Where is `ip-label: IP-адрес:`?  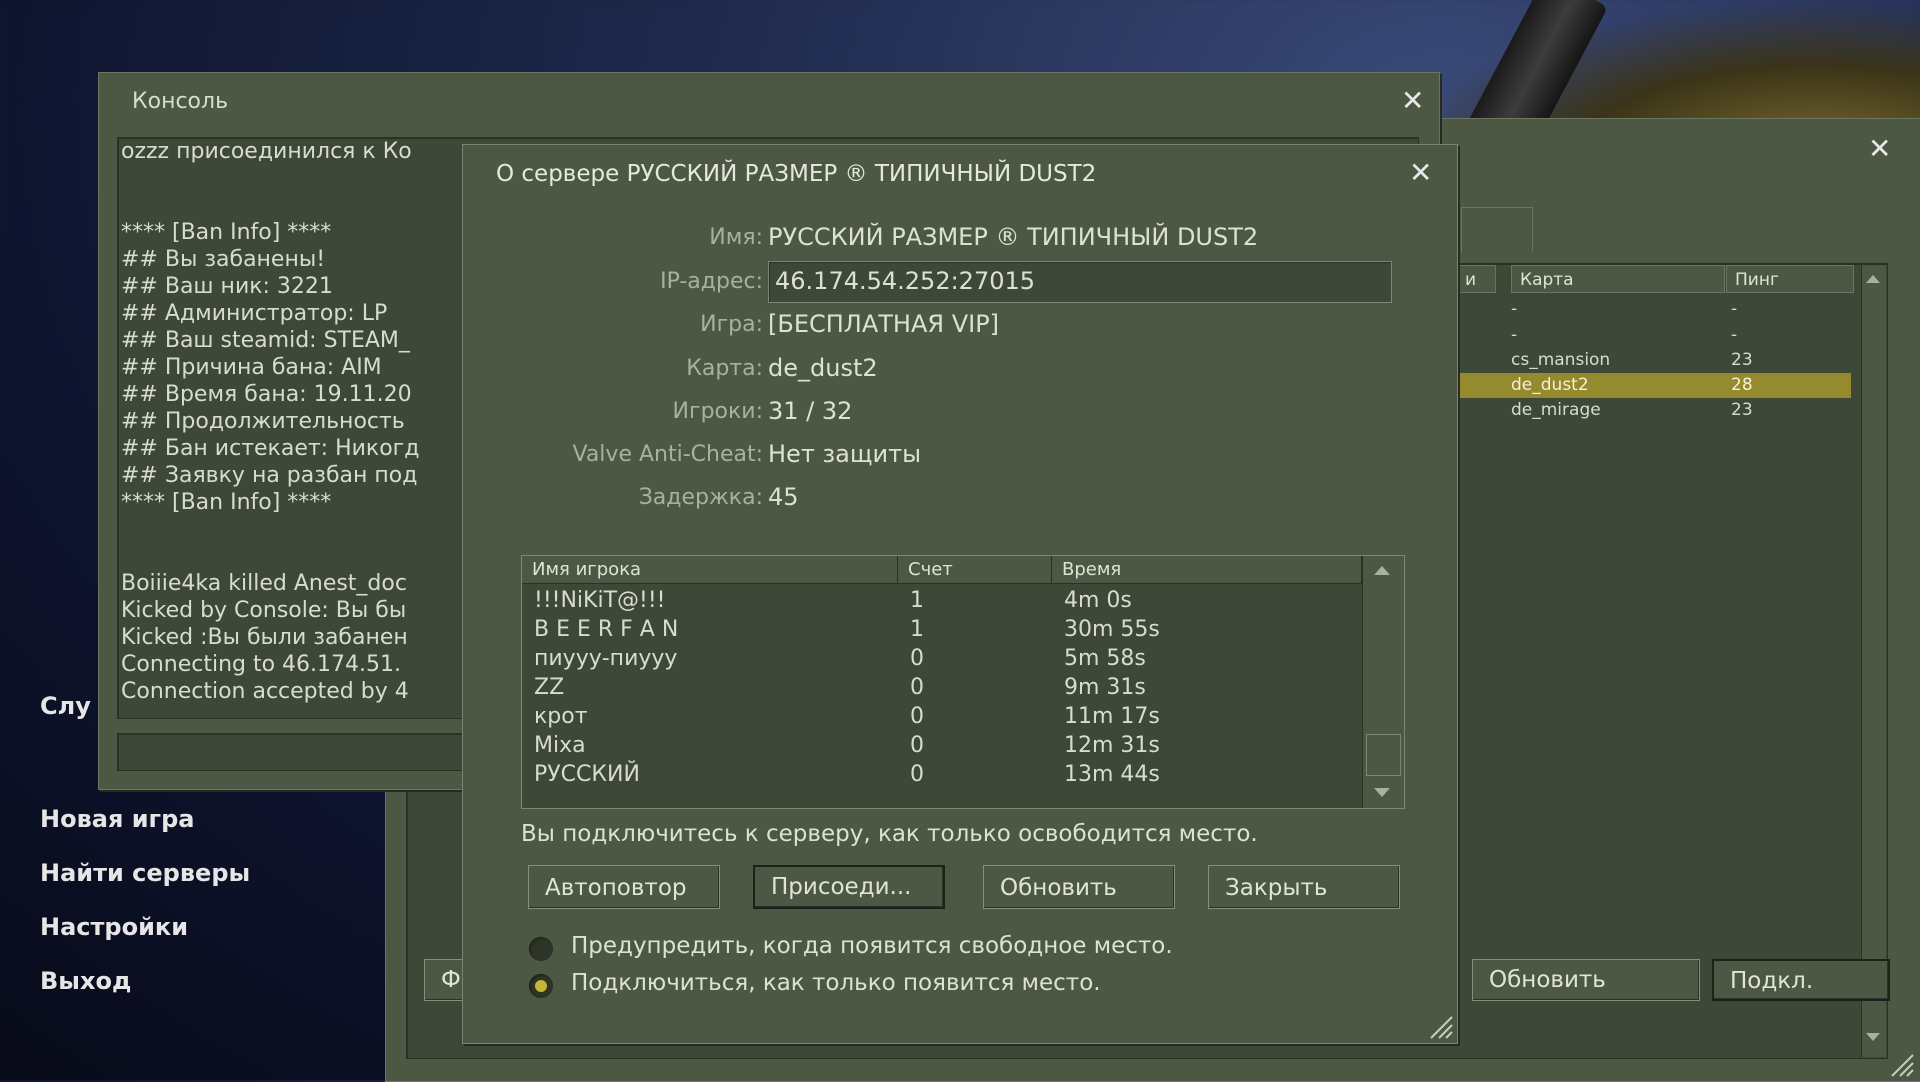
ip-label: IP-адрес: is located at coordinates (711, 281).